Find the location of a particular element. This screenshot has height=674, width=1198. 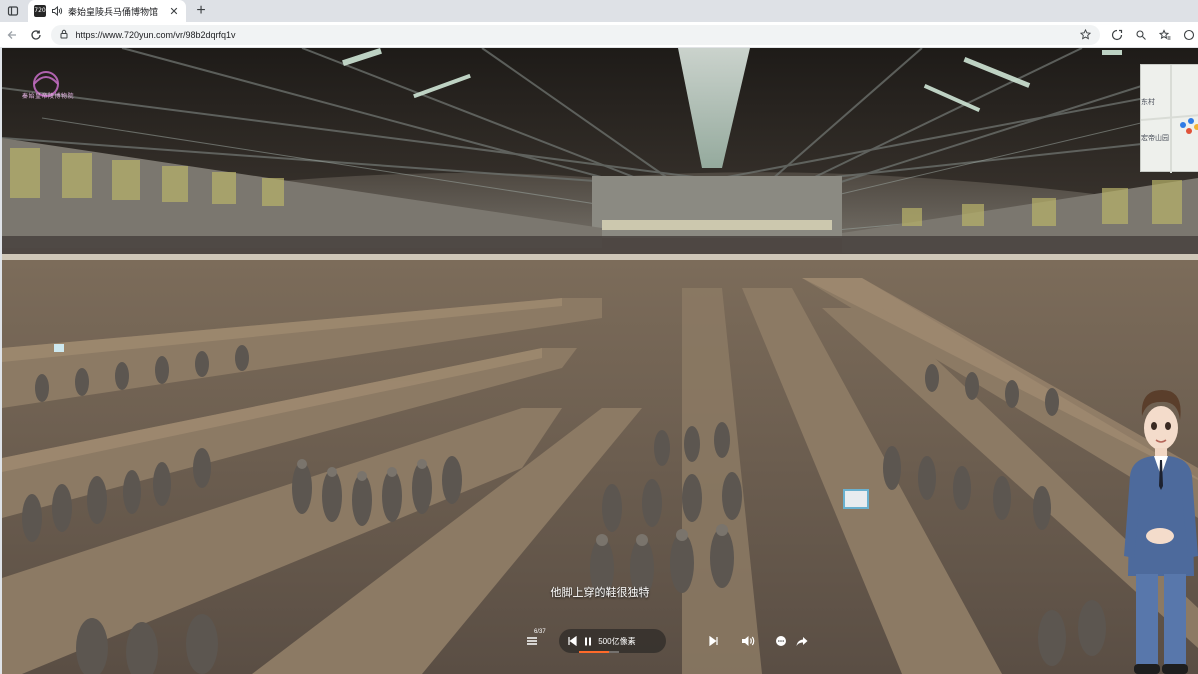

extensions-icon is located at coordinates (1117, 35).